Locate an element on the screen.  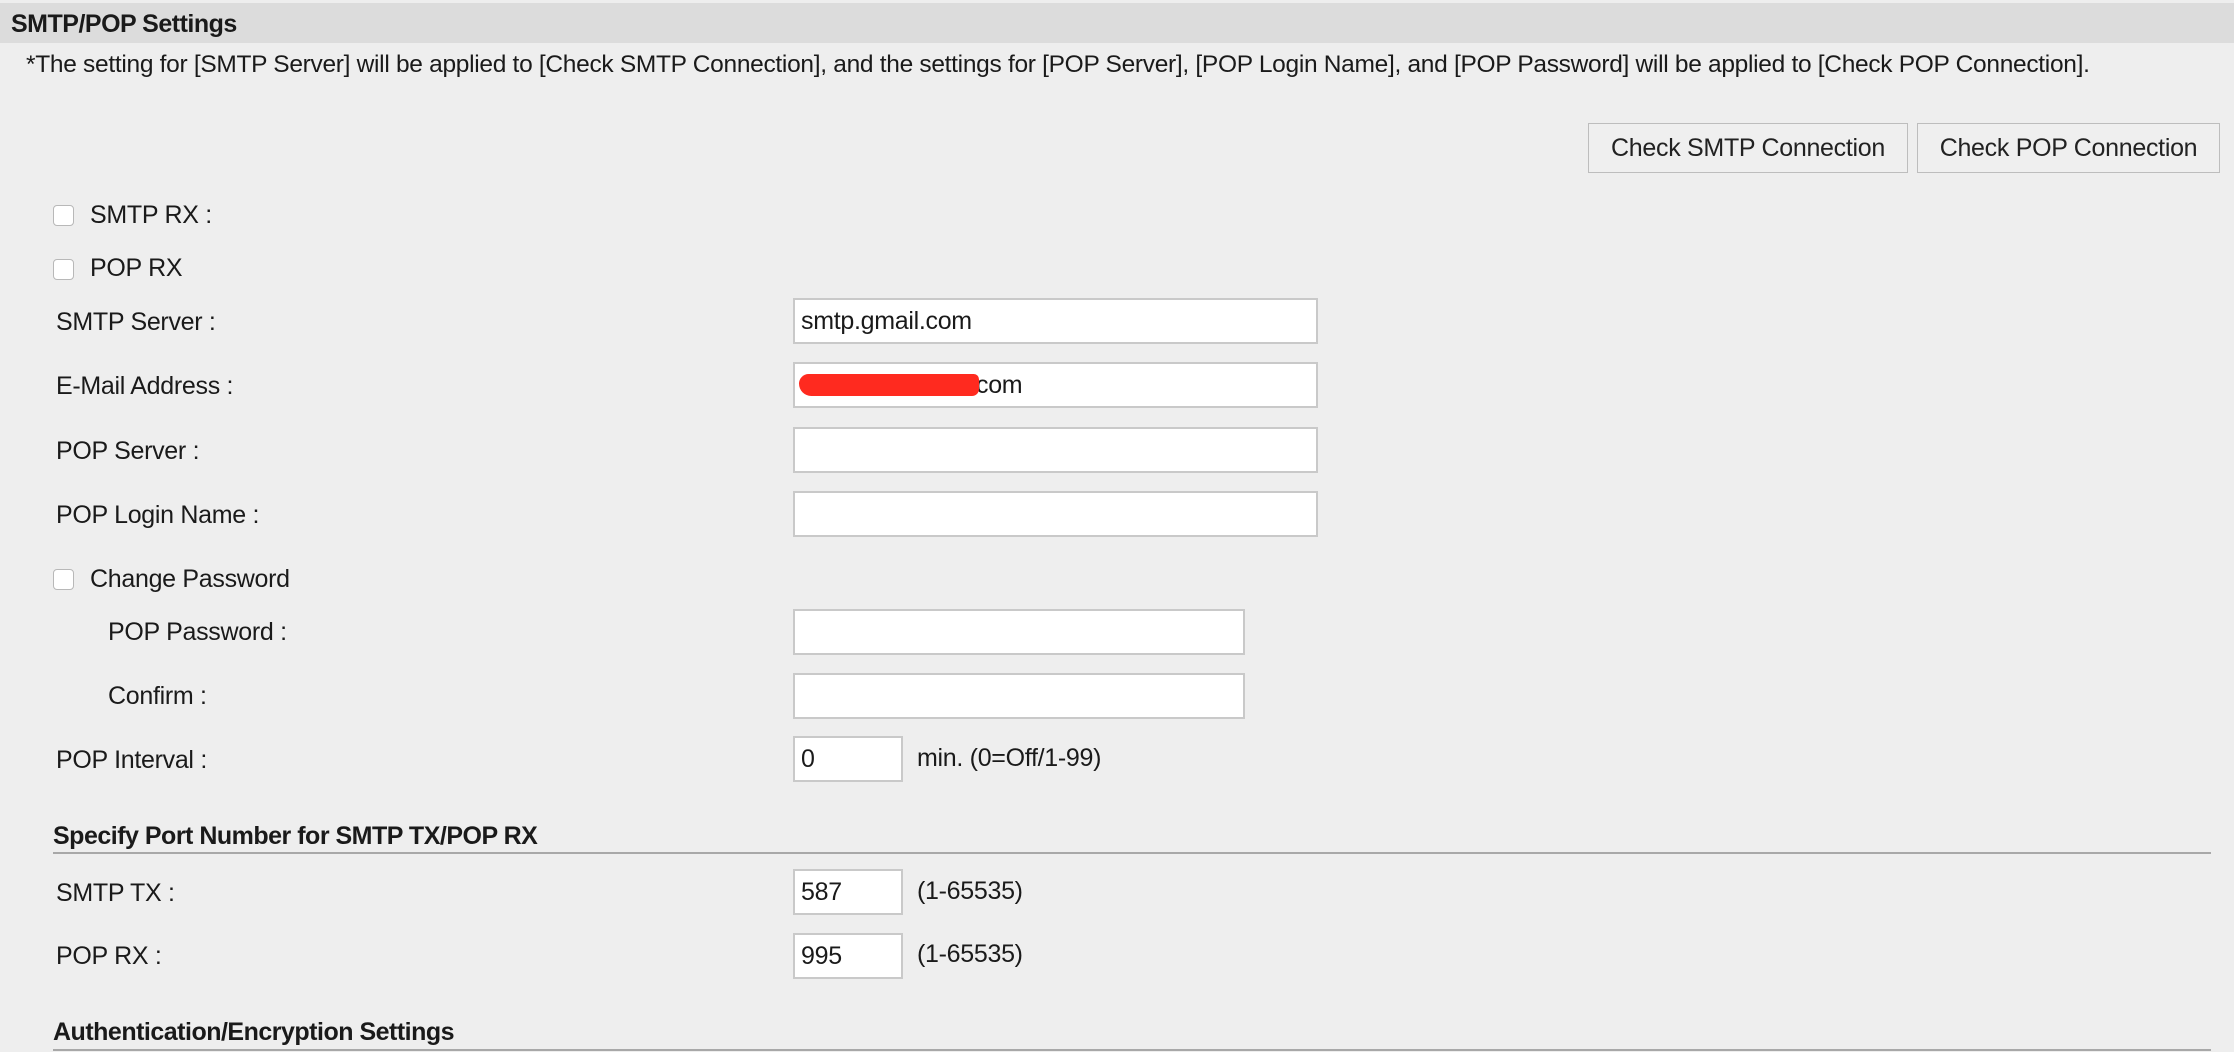
smtp-server-label: SMTP Server : is located at coordinates (136, 322).